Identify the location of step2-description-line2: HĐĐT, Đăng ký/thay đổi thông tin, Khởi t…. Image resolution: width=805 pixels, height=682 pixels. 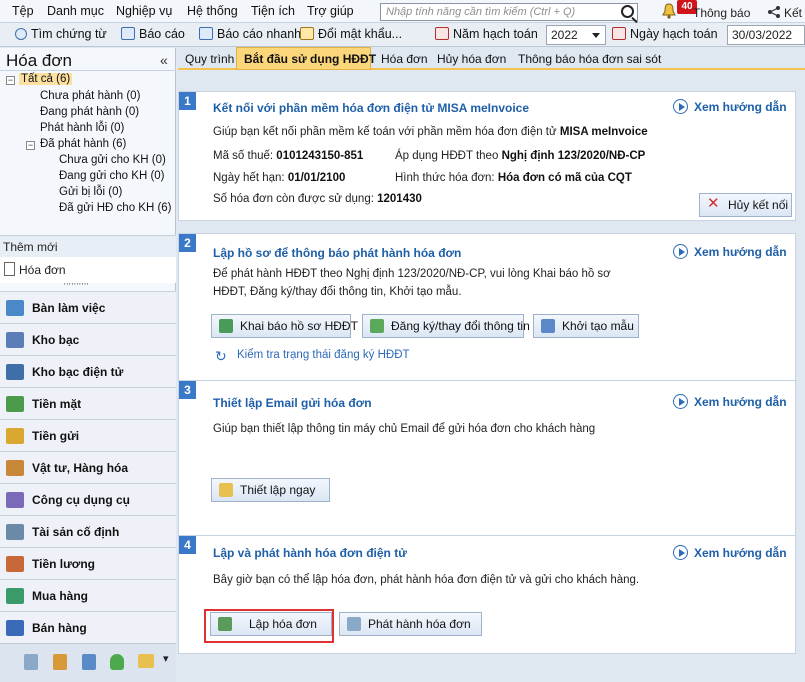
(337, 292).